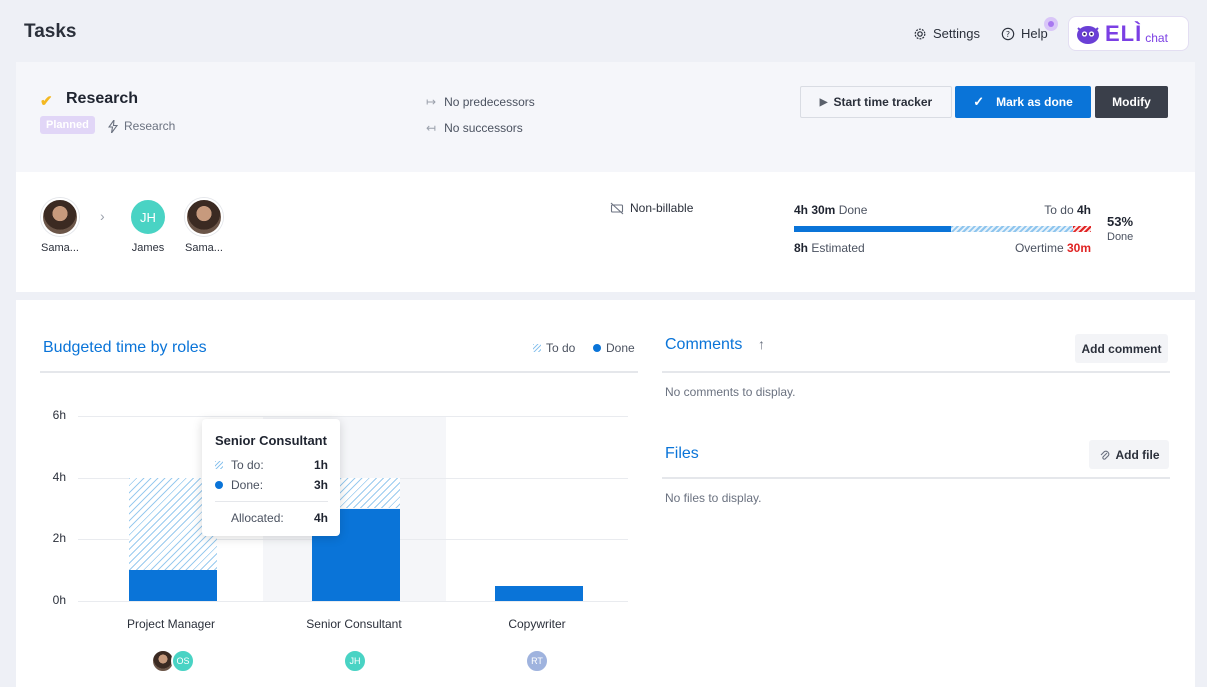 The image size is (1207, 687). Describe the element at coordinates (620, 348) in the screenshot. I see `legend-done-label: Done` at that location.